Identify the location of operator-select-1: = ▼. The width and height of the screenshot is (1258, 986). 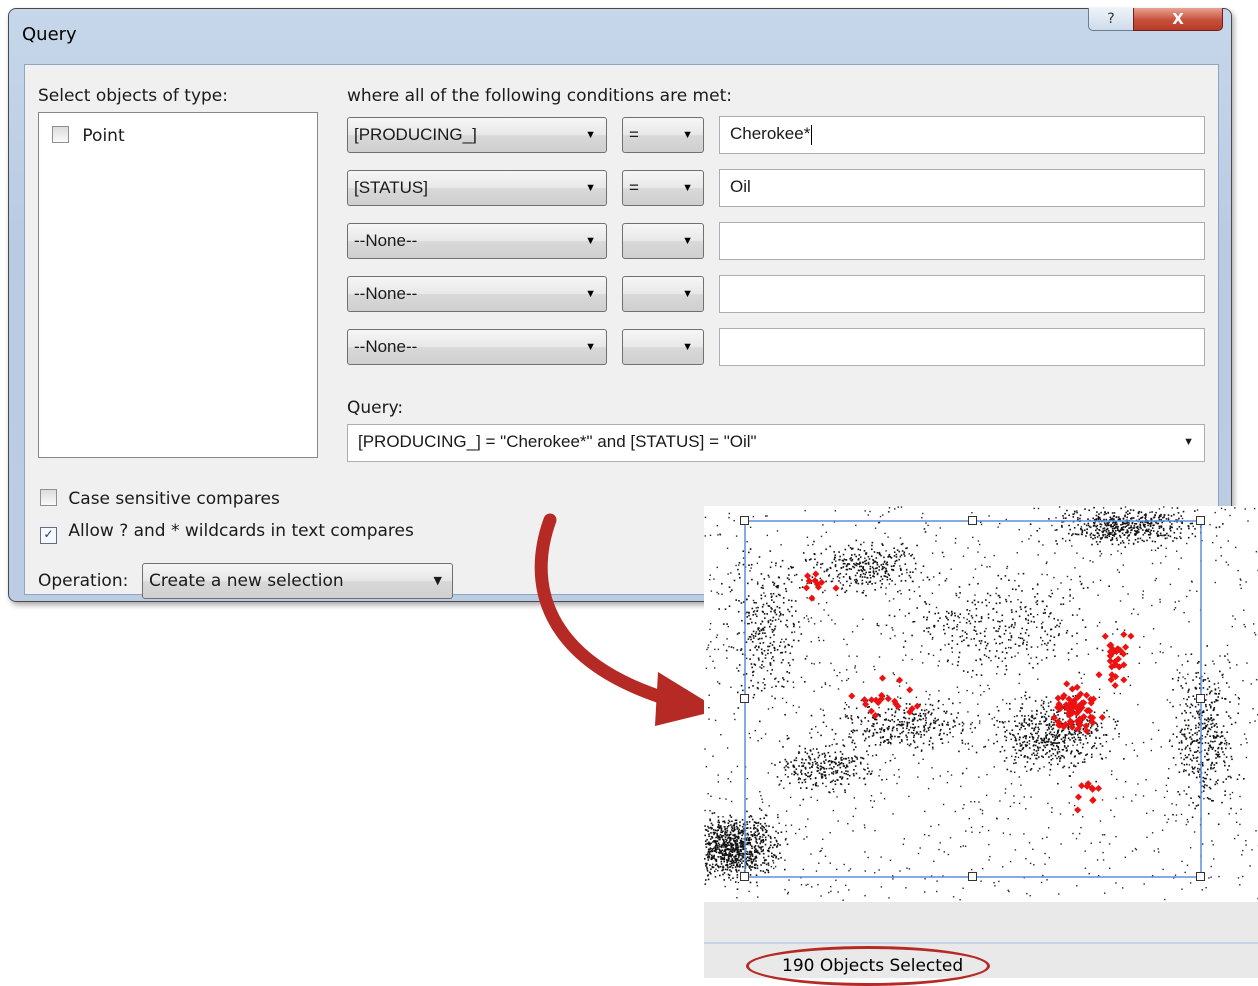
(663, 135).